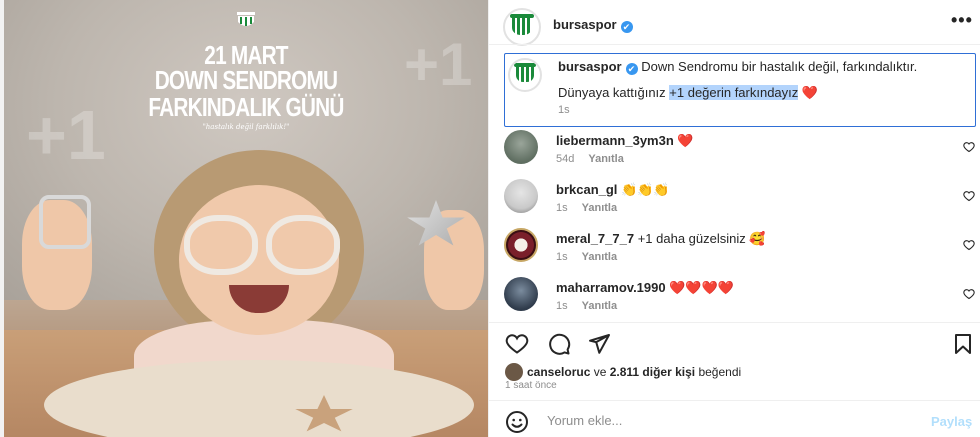  Describe the element at coordinates (701, 287) in the screenshot. I see `comment-text: ❤️❤️❤️❤️` at that location.